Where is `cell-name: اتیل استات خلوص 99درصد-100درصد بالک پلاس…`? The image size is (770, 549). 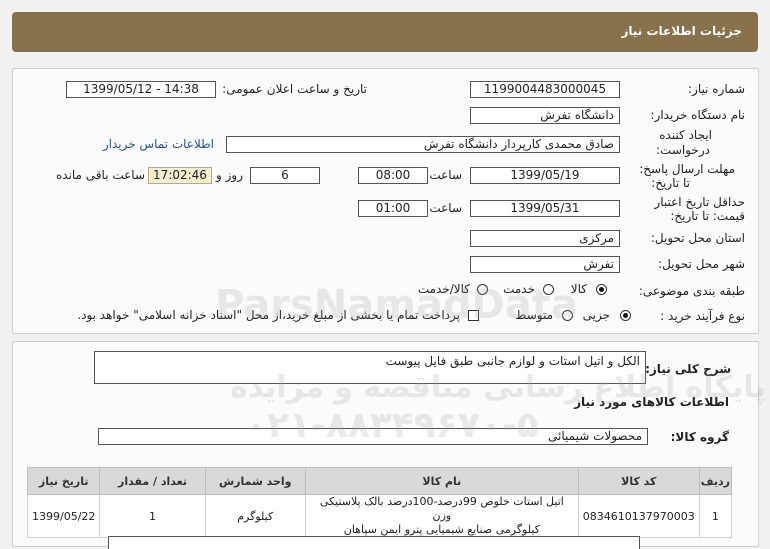
cell-name: اتیل استات خلوص 99درصد-100درصد بالک پلاس… is located at coordinates (441, 516).